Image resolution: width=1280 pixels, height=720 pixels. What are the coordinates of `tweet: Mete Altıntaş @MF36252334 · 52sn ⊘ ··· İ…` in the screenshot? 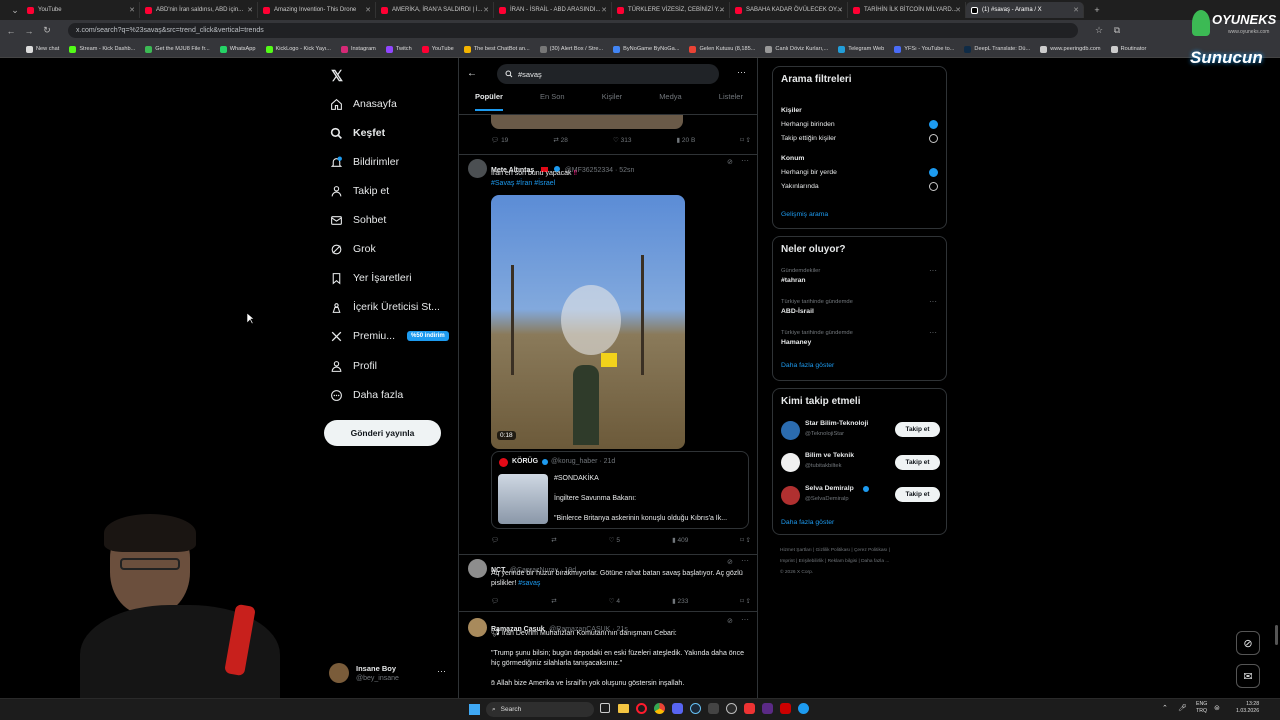 It's located at (608, 355).